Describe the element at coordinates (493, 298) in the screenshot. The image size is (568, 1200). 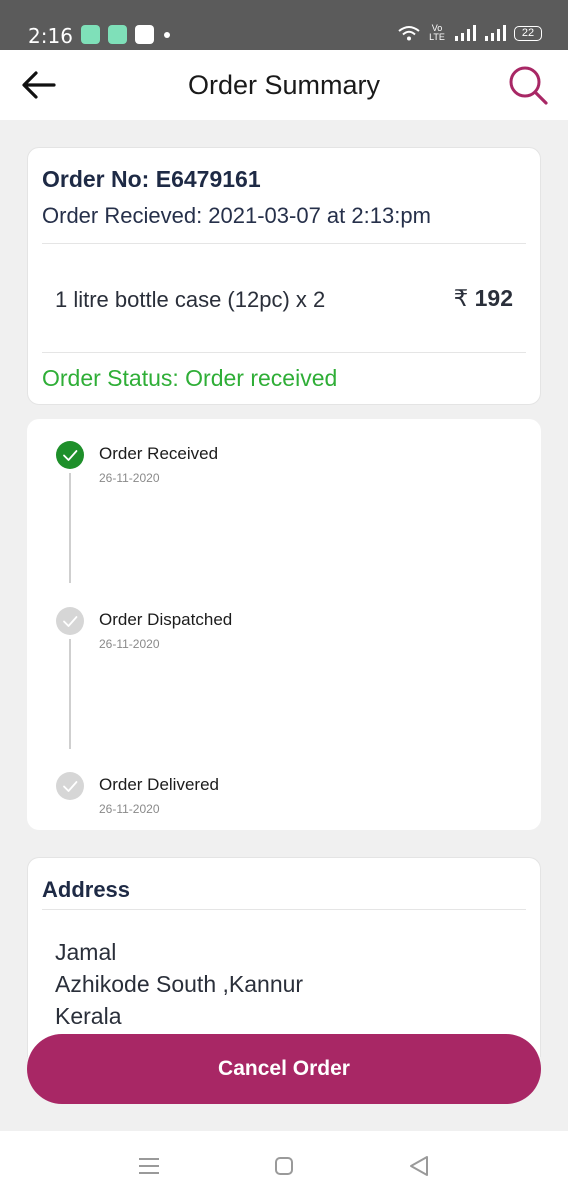
I see `price-amount: 192` at that location.